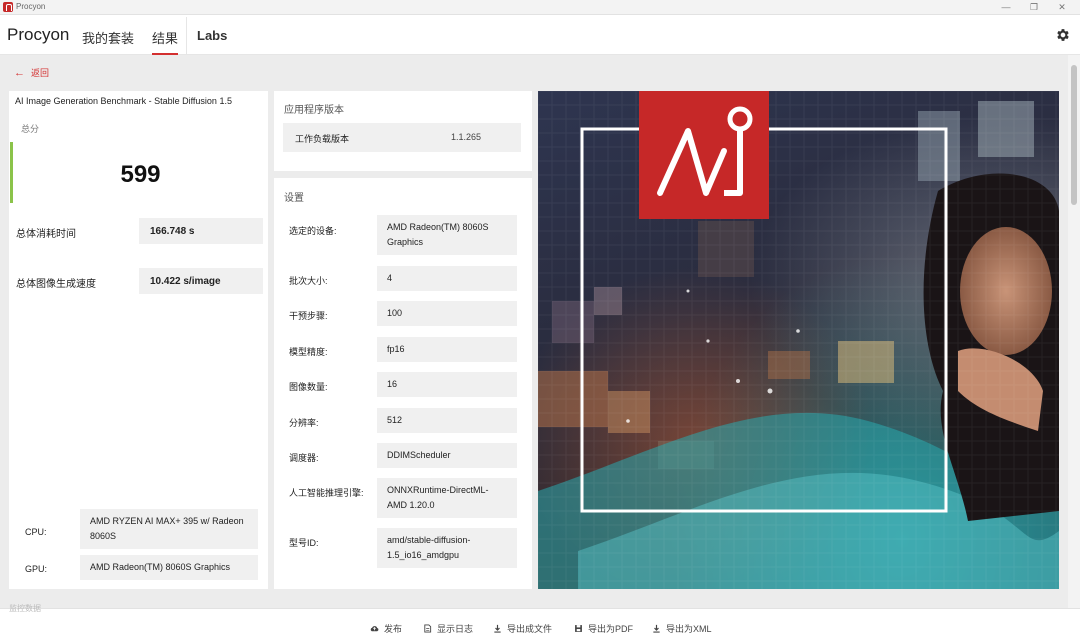 The width and height of the screenshot is (1080, 644). Describe the element at coordinates (308, 281) in the screenshot. I see `setting-label-batch-size: 批次大小:` at that location.